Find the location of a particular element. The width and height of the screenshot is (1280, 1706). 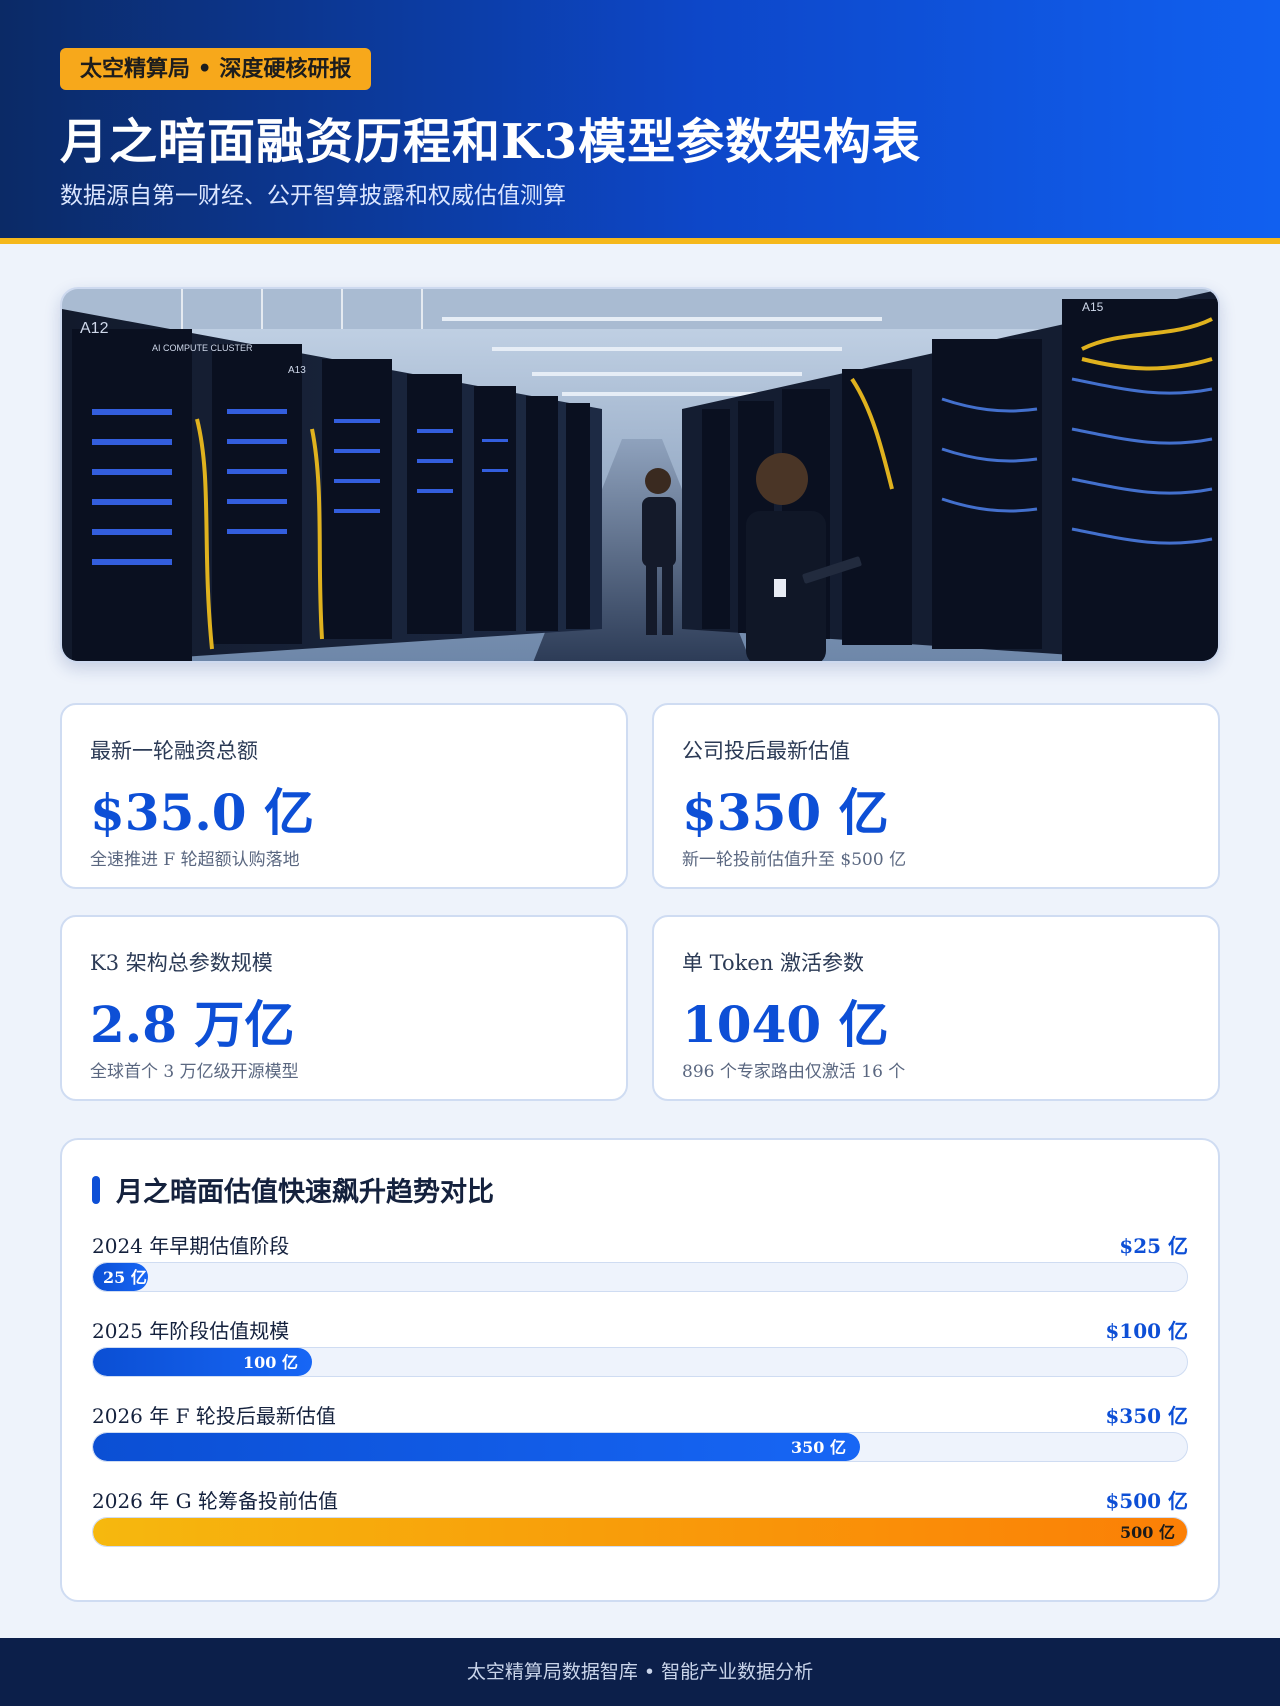

stat-note: 新一轮投前估值升至 $500 亿 is located at coordinates (794, 860).